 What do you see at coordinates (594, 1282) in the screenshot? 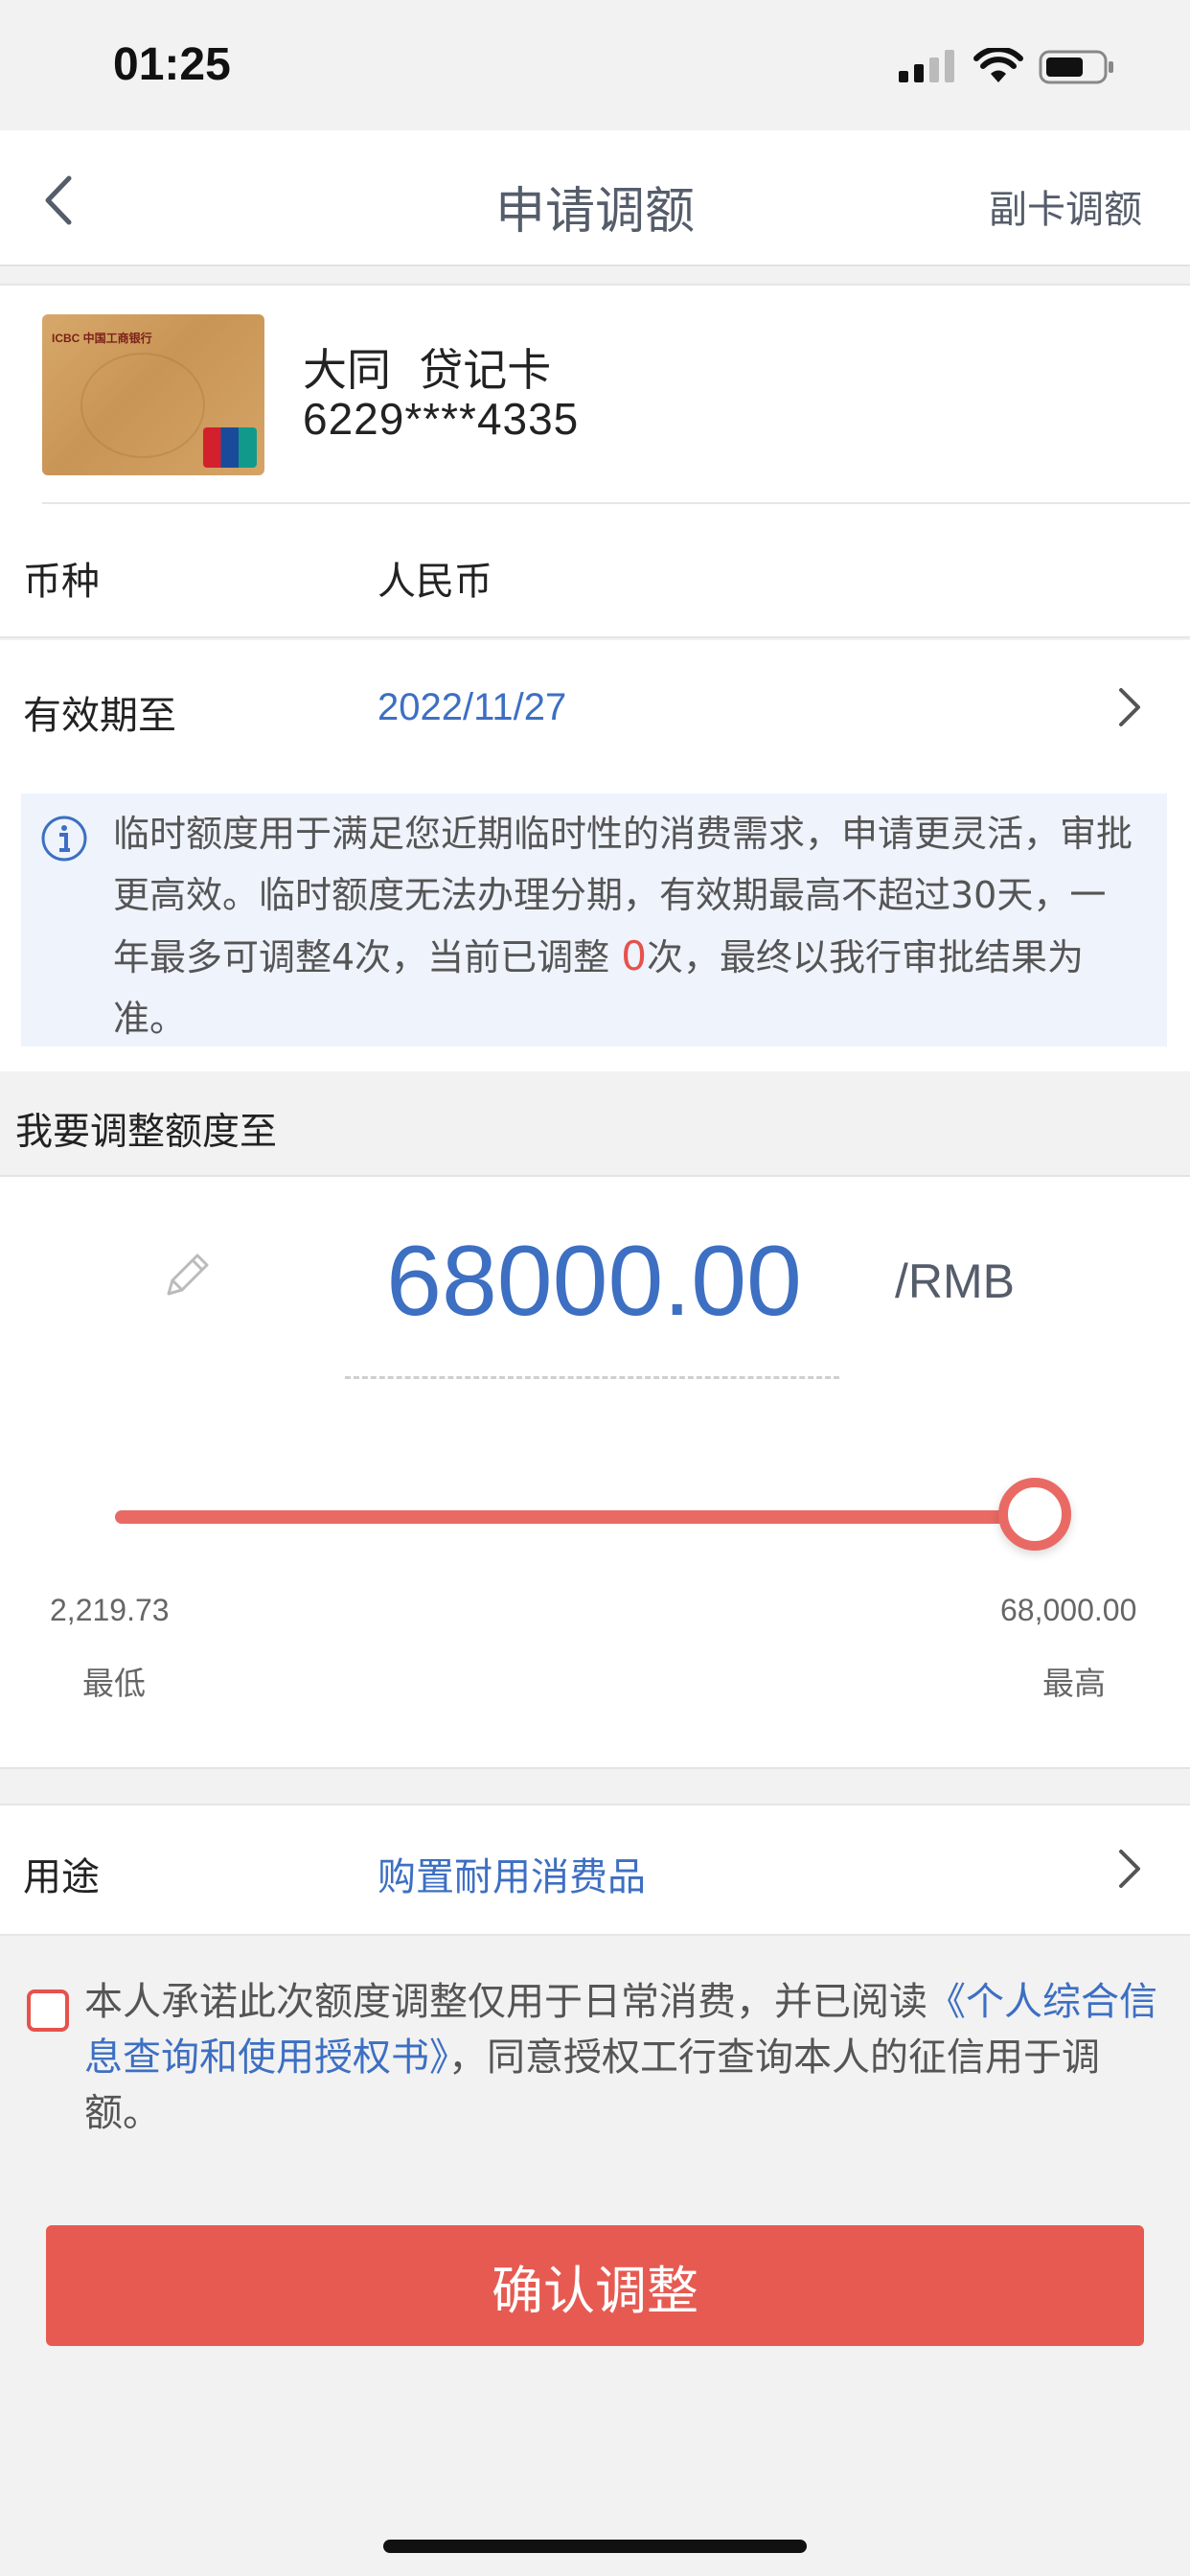
I see `amount-value: 68000.00` at bounding box center [594, 1282].